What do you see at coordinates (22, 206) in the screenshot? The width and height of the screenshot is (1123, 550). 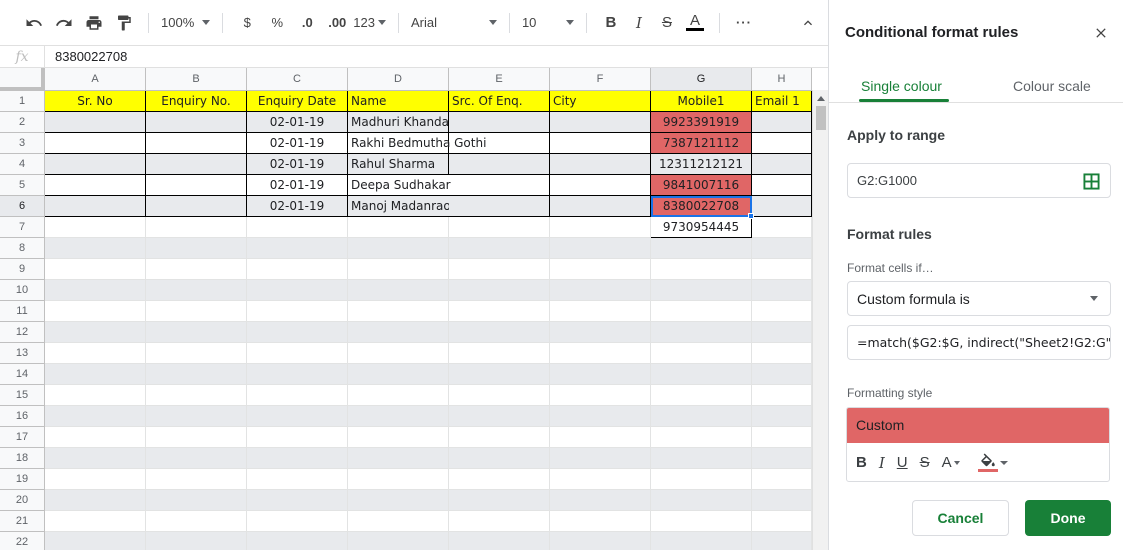 I see `row-header: 6` at bounding box center [22, 206].